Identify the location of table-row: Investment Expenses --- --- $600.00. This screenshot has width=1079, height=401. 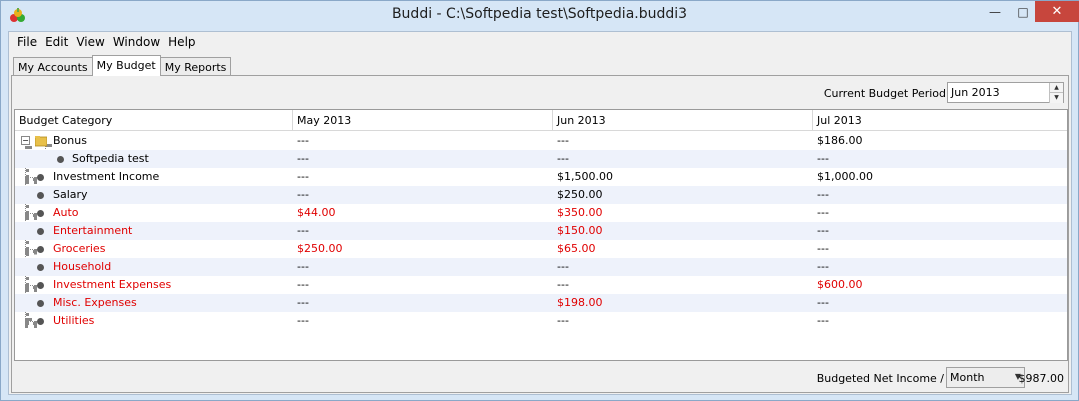
(541, 285).